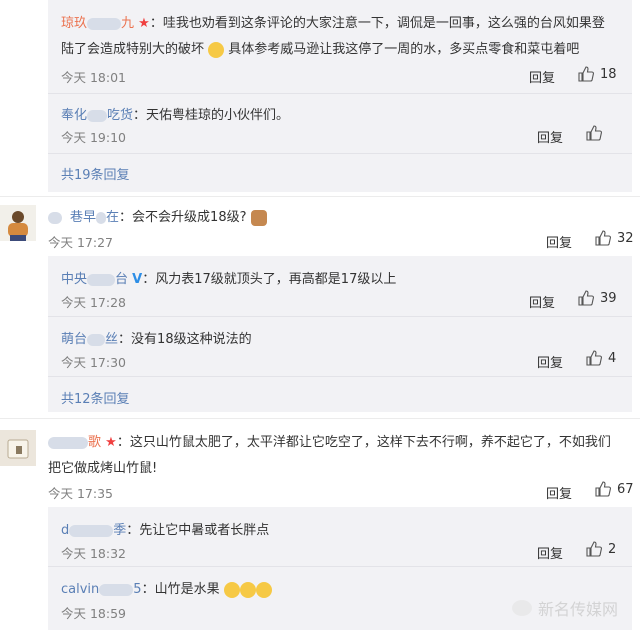  What do you see at coordinates (93, 77) in the screenshot?
I see `timestamp: 今天 18:01` at bounding box center [93, 77].